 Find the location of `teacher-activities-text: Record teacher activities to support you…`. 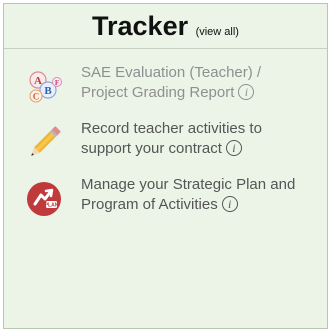

teacher-activities-text: Record teacher activities to support you… is located at coordinates (201, 139).